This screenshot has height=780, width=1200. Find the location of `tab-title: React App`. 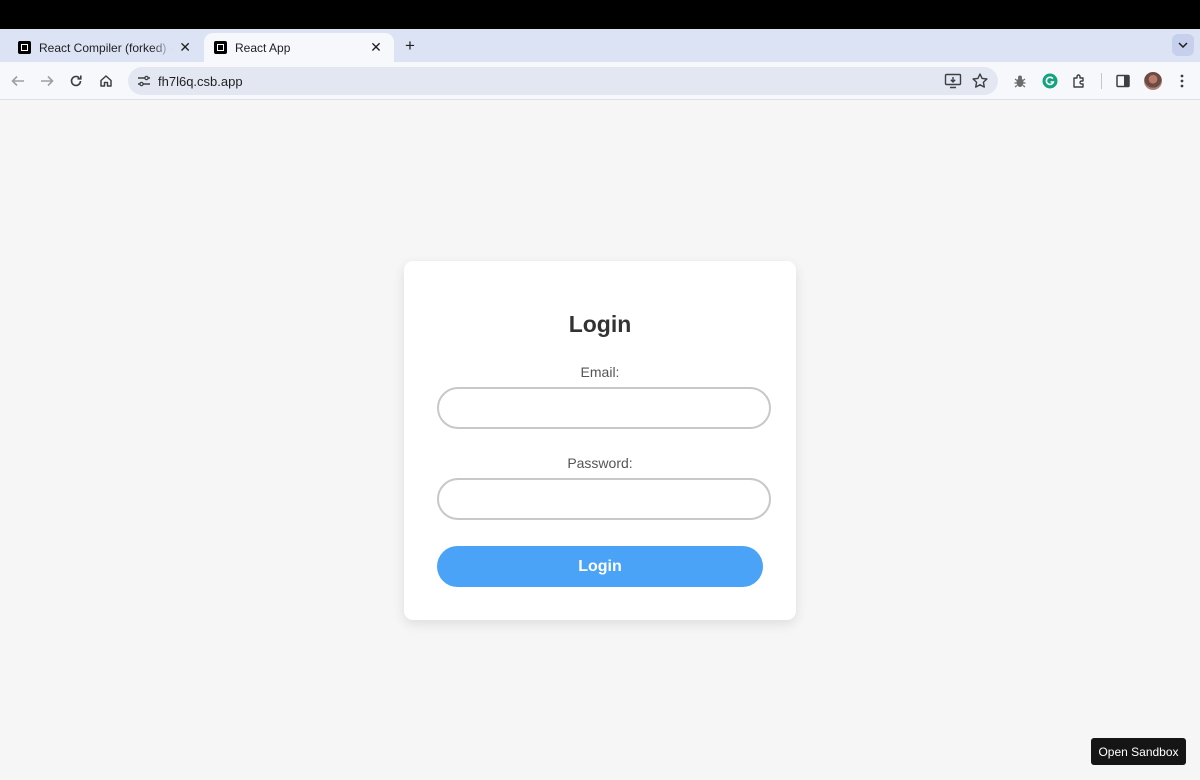

tab-title: React App is located at coordinates (263, 47).